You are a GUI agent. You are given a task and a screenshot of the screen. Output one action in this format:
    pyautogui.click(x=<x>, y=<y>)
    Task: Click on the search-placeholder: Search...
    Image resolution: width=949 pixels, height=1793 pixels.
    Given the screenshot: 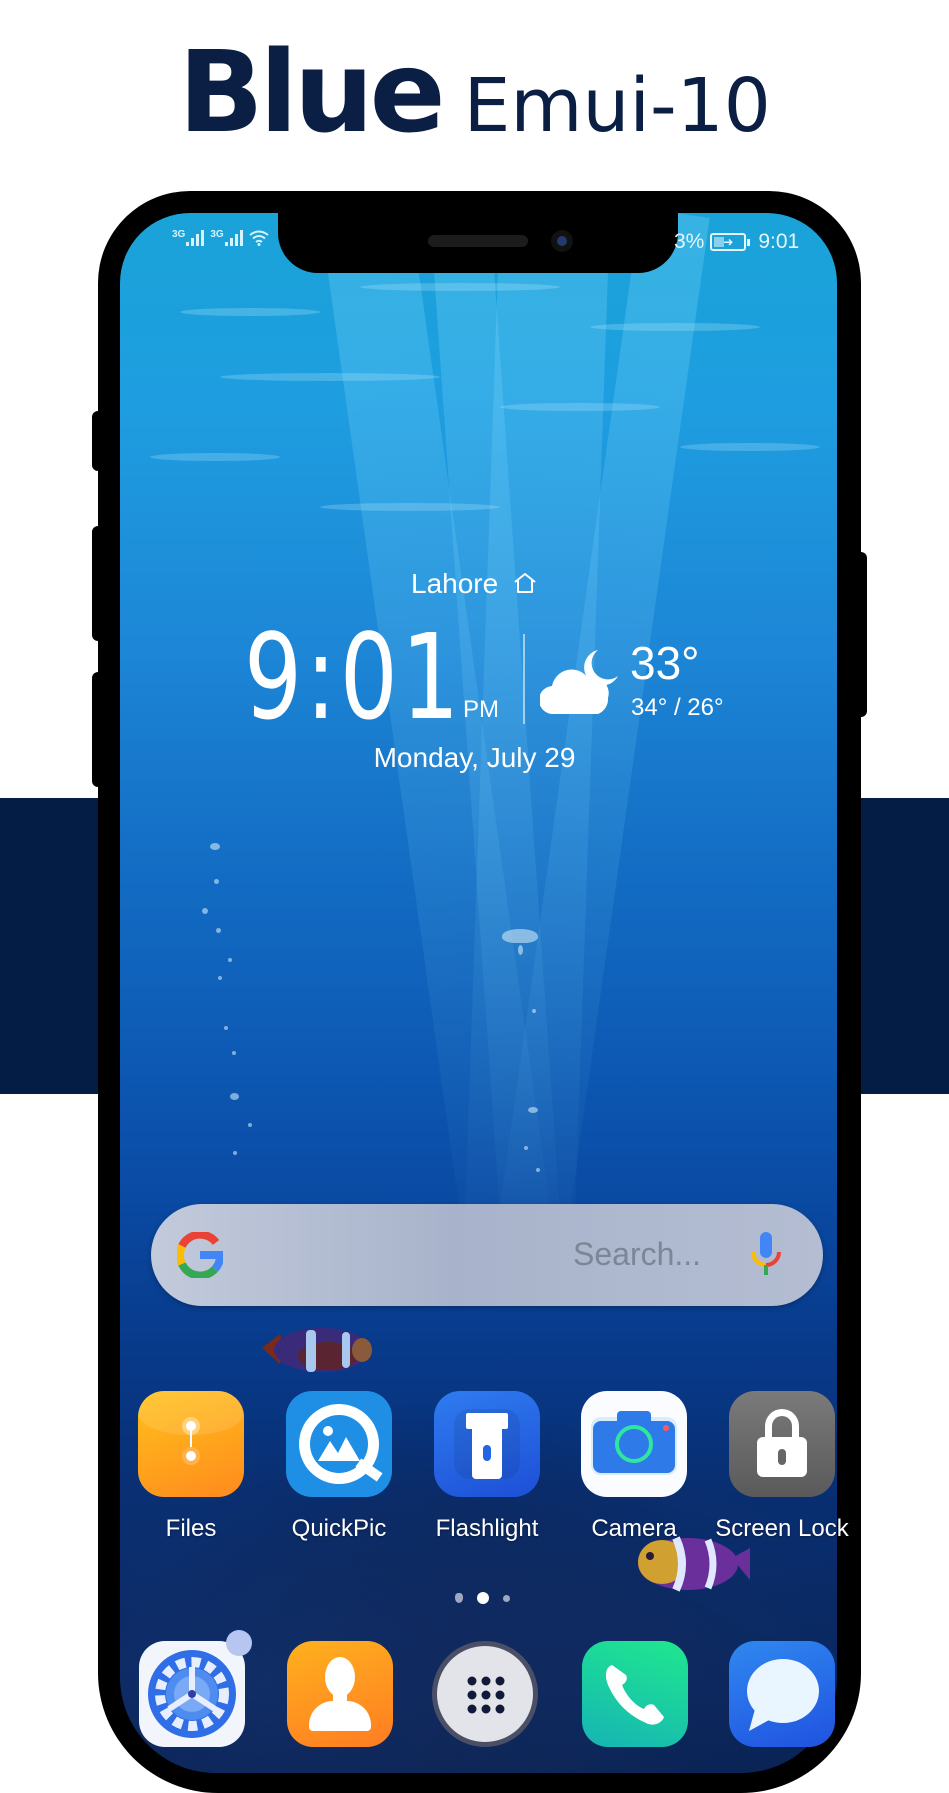 What is the action you would take?
    pyautogui.click(x=637, y=1254)
    